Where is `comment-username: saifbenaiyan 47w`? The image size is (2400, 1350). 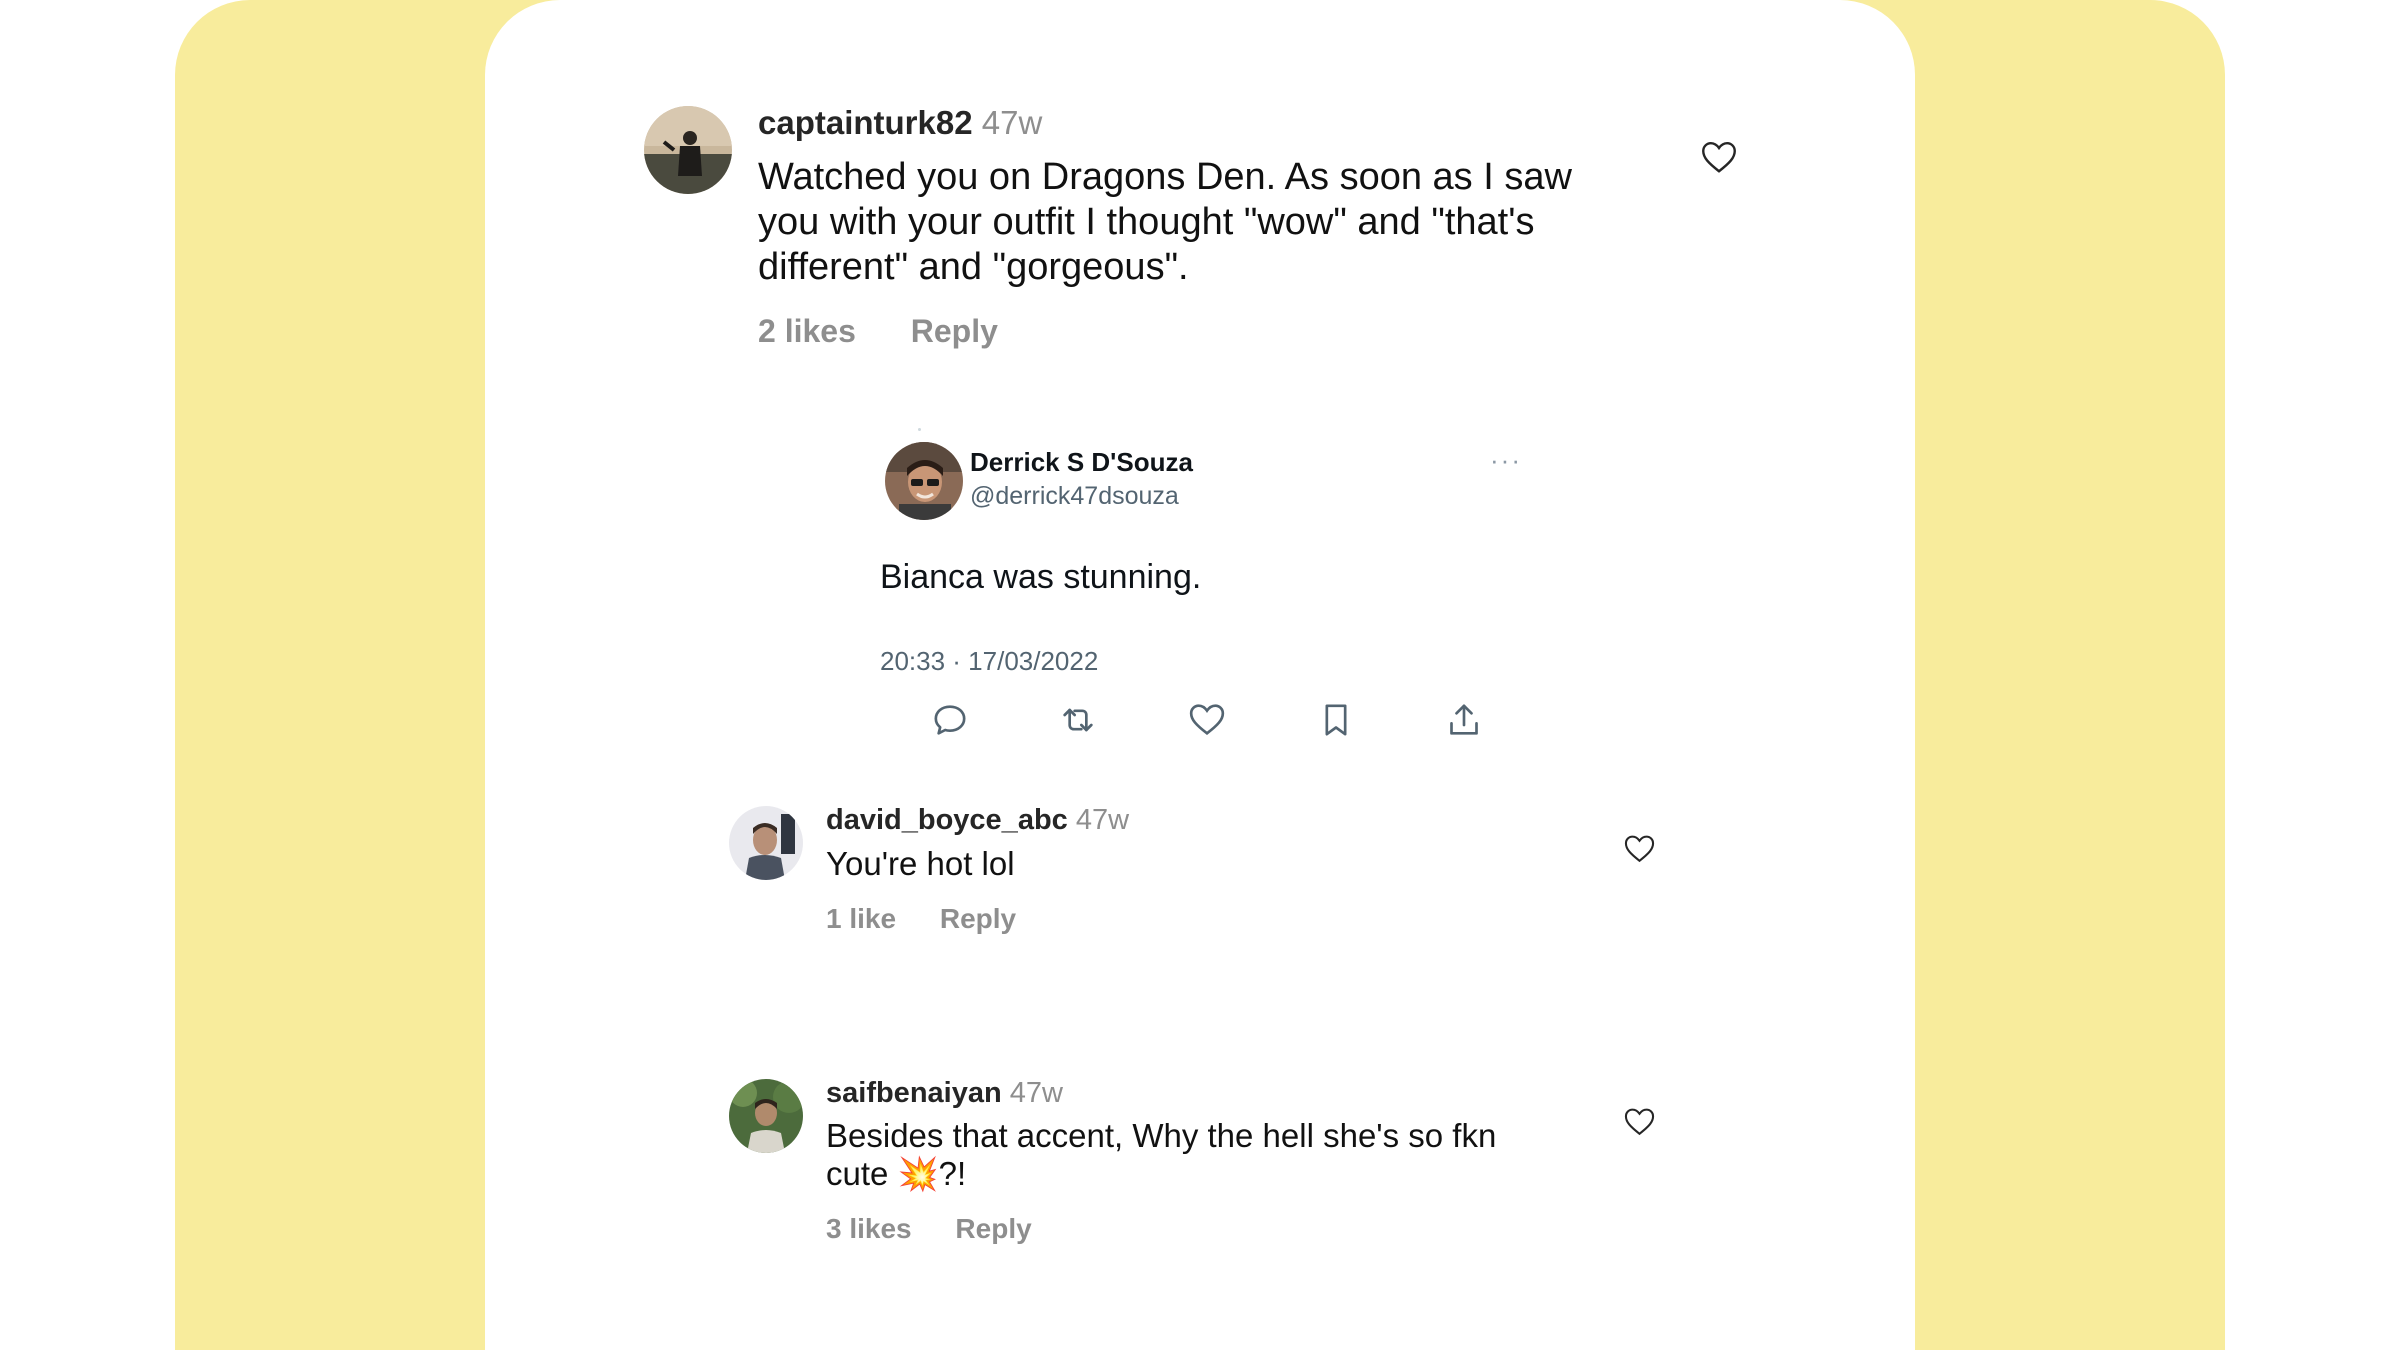
comment-username: saifbenaiyan 47w is located at coordinates (944, 1093).